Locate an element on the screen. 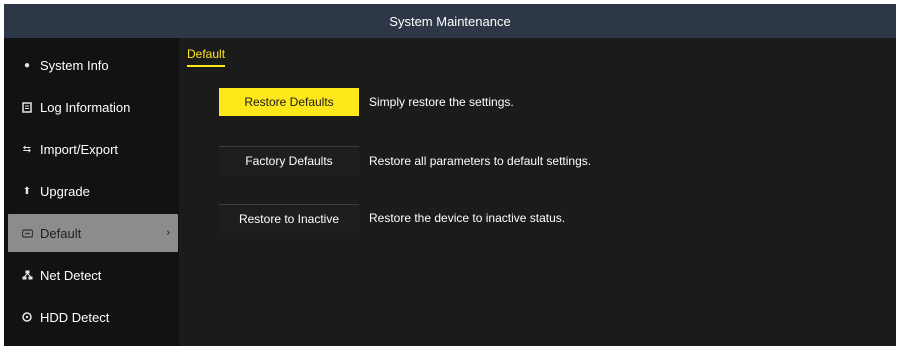 This screenshot has width=898, height=348. restore-defaults-description: Simply restore the settings. is located at coordinates (441, 102).